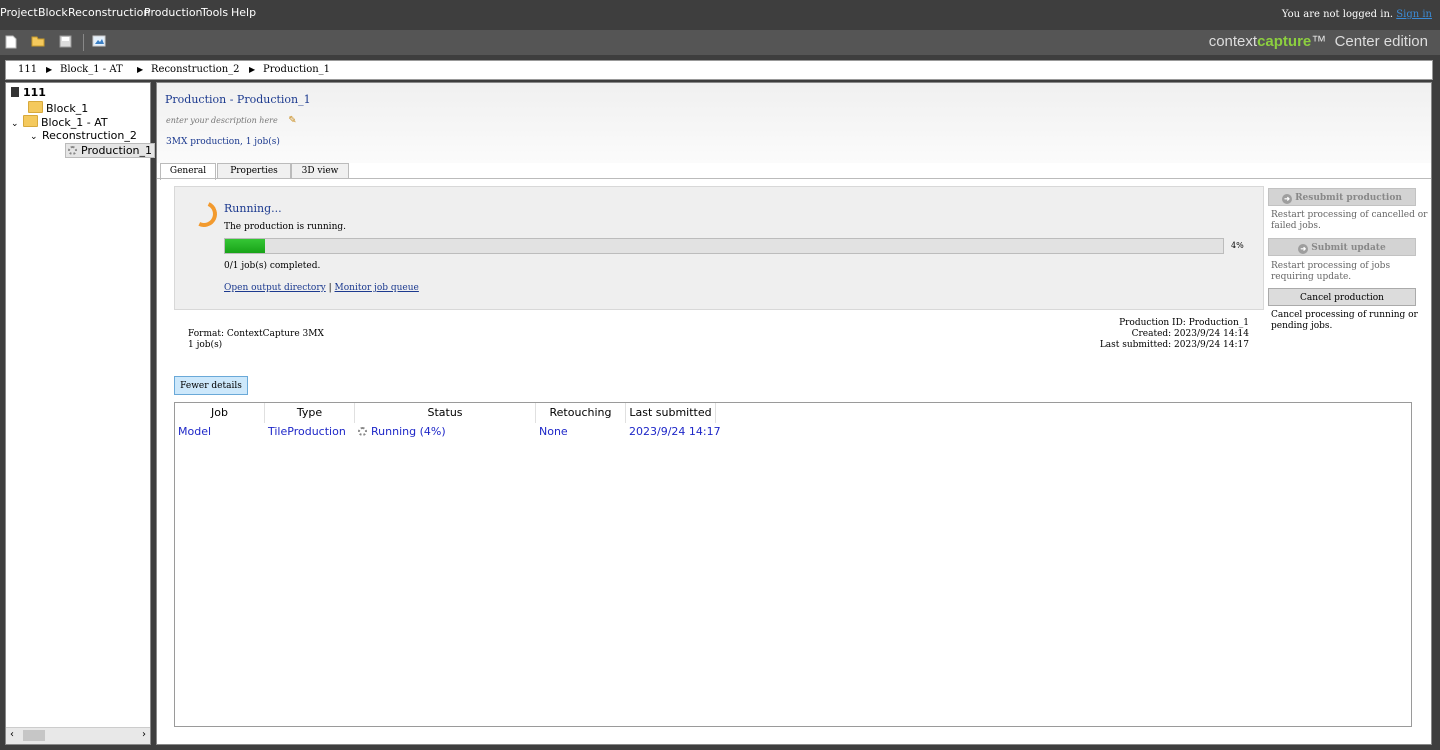 This screenshot has width=1440, height=750. Describe the element at coordinates (1184, 323) in the screenshot. I see `production-id-text: Production ID: Production_1` at that location.